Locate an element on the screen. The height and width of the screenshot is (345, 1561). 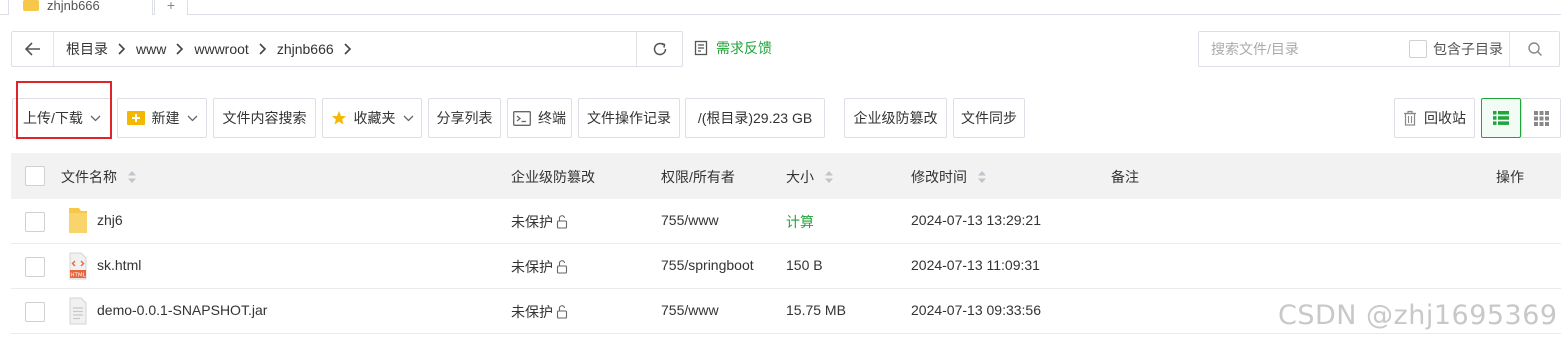
search-input is located at coordinates (1306, 49).